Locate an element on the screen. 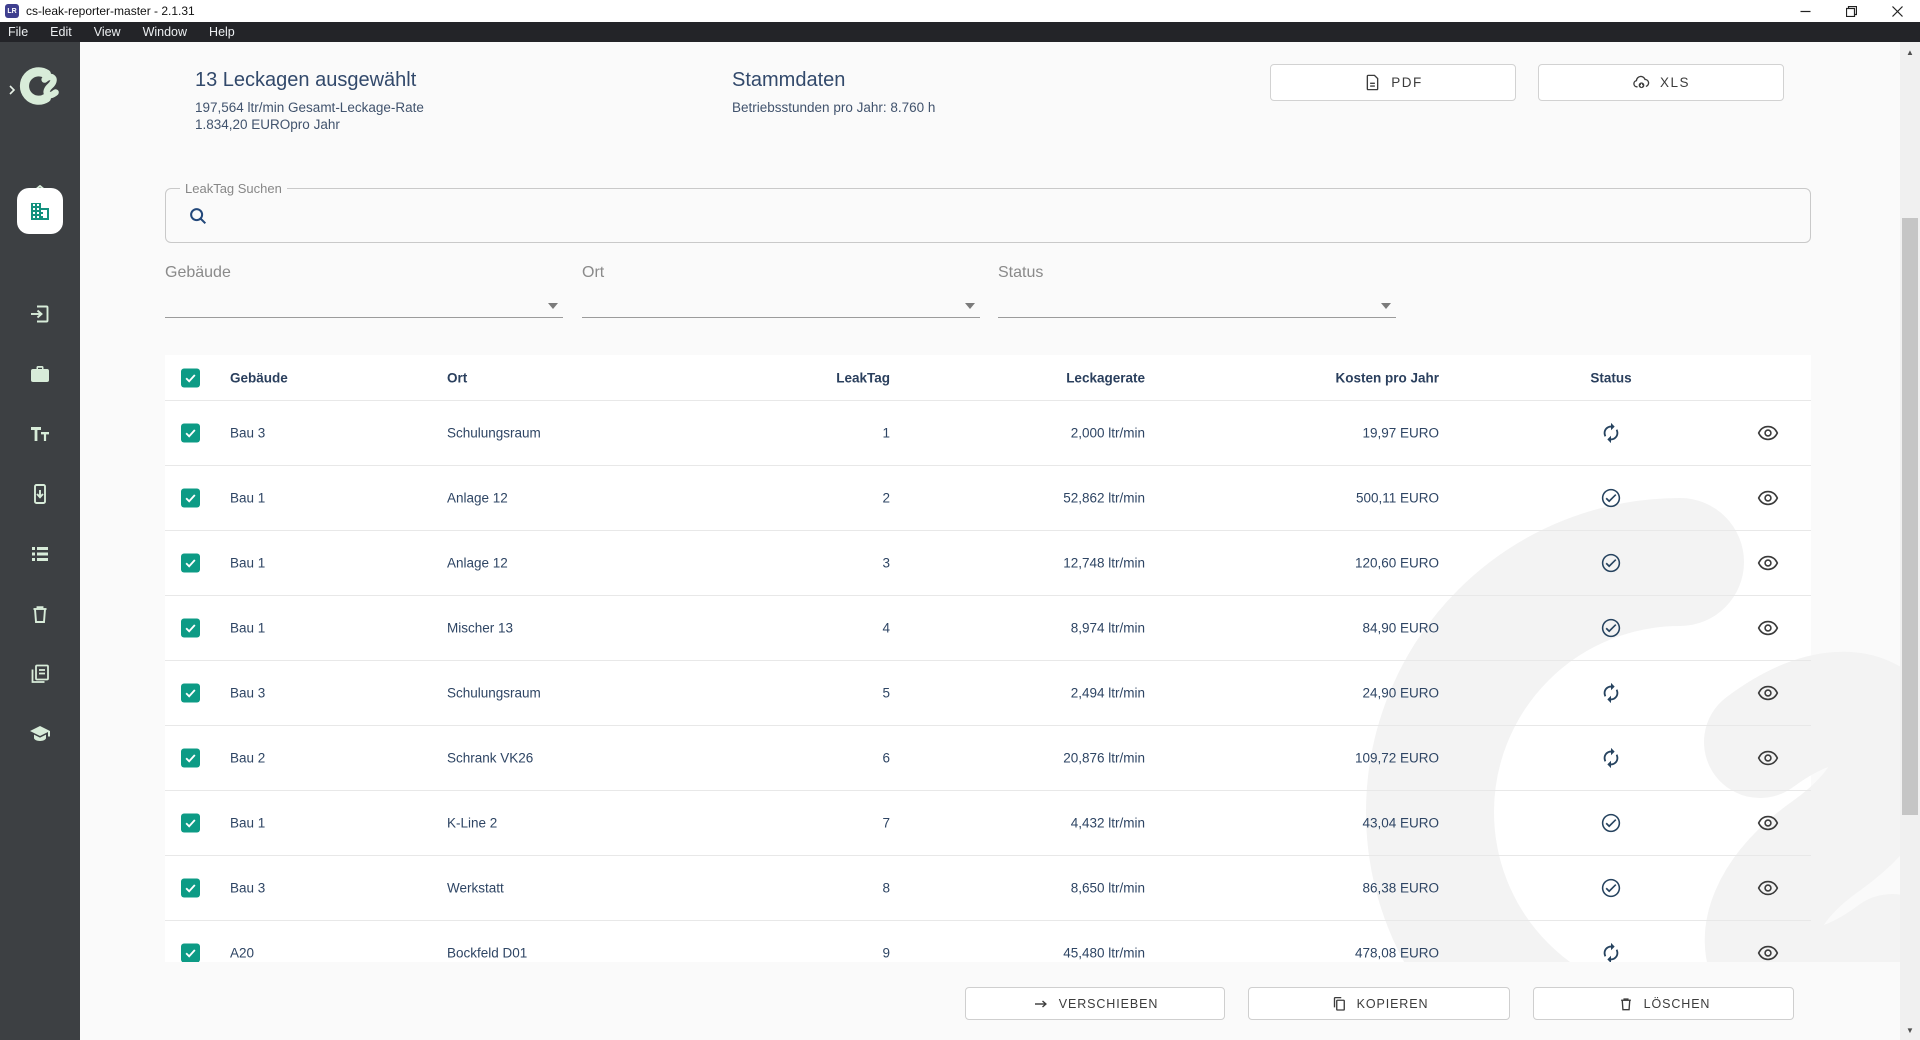 The image size is (1920, 1040). sidebar-item-list is located at coordinates (40, 554).